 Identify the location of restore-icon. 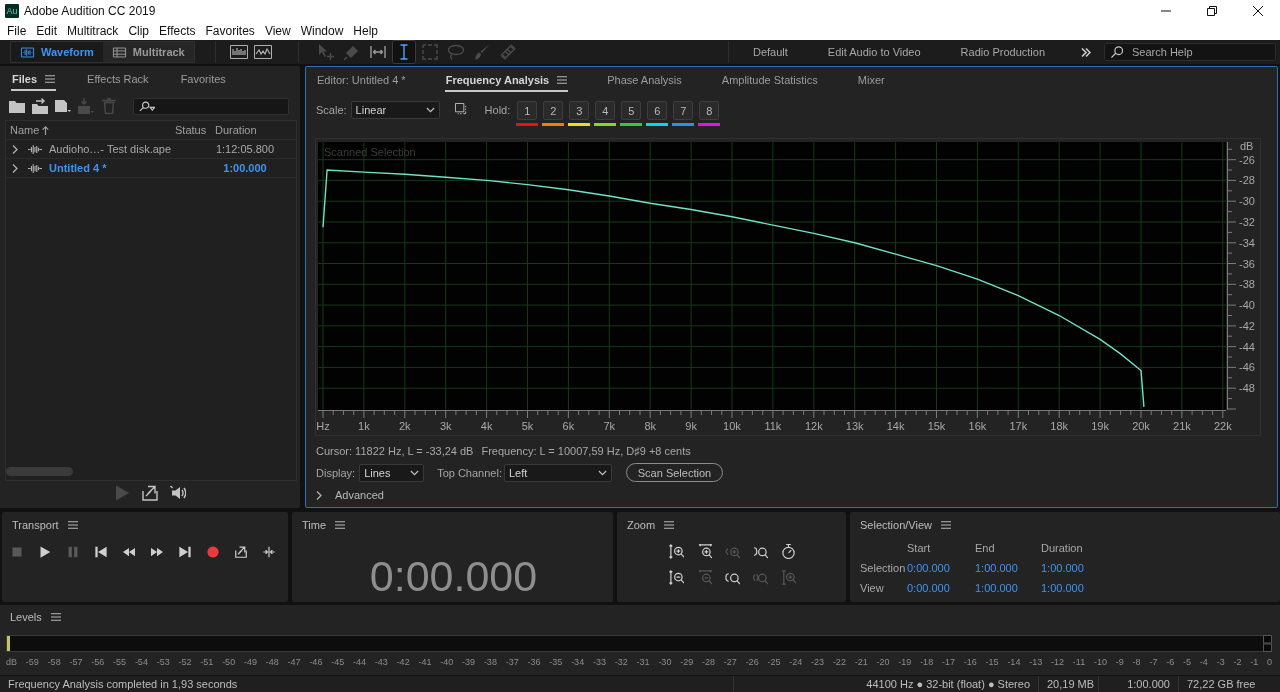
(1212, 10).